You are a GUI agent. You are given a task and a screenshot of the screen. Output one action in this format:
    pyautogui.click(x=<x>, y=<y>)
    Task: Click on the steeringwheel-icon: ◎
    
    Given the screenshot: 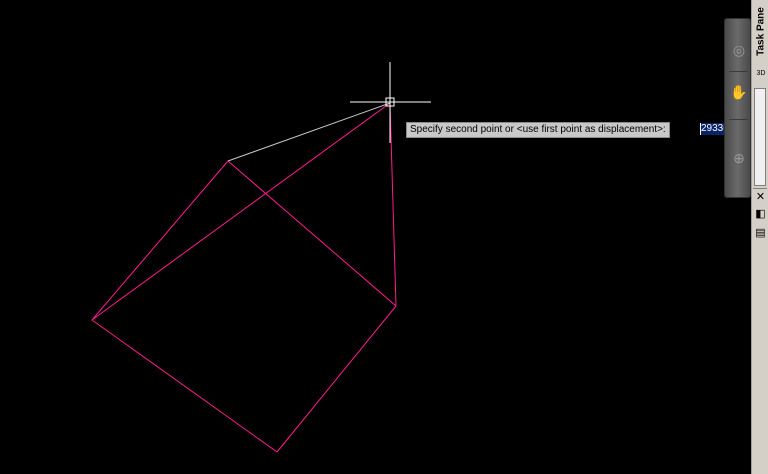 What is the action you would take?
    pyautogui.click(x=739, y=50)
    